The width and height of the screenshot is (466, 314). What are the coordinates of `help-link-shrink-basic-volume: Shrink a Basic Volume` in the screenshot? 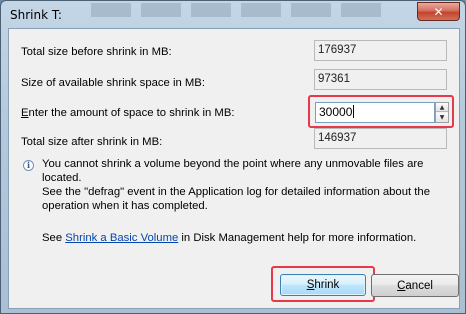 It's located at (121, 238).